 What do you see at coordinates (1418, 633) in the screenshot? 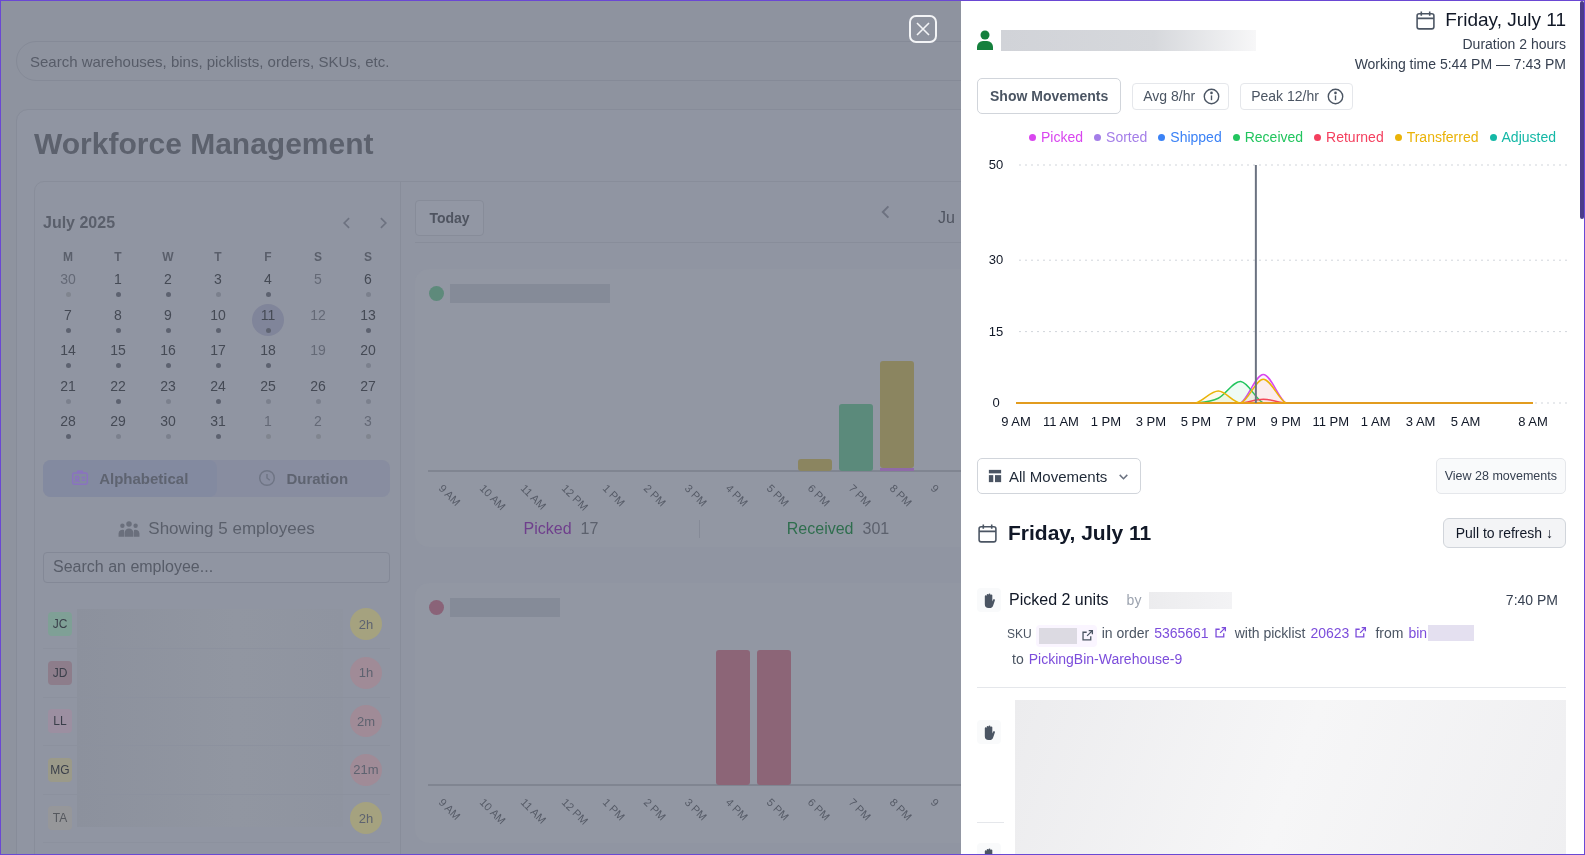
I see `detail-link: bin` at bounding box center [1418, 633].